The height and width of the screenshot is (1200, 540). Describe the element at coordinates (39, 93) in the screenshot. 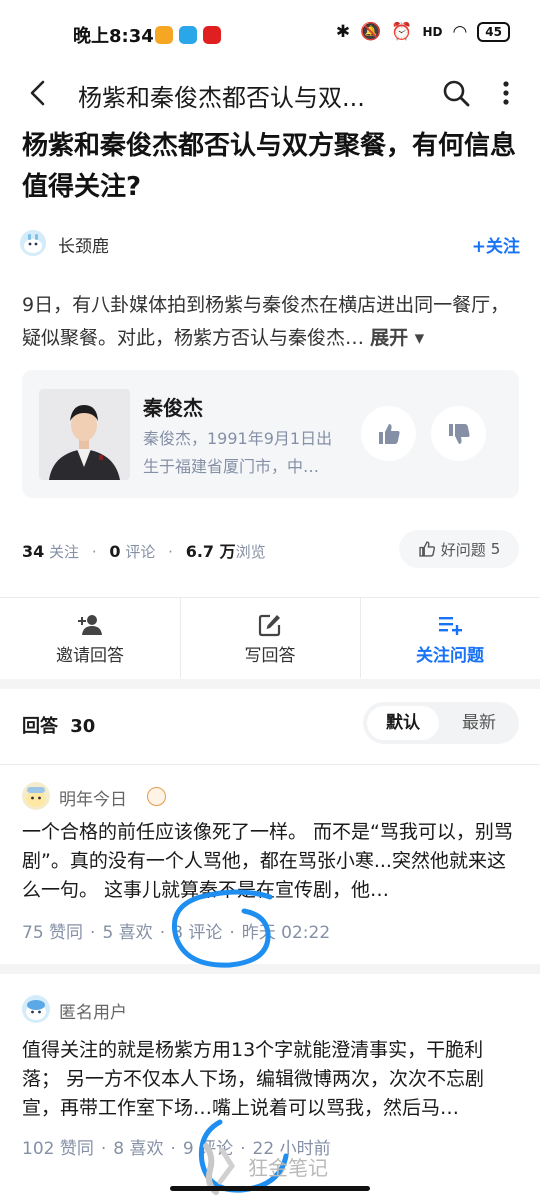

I see `back-arrow-icon` at that location.